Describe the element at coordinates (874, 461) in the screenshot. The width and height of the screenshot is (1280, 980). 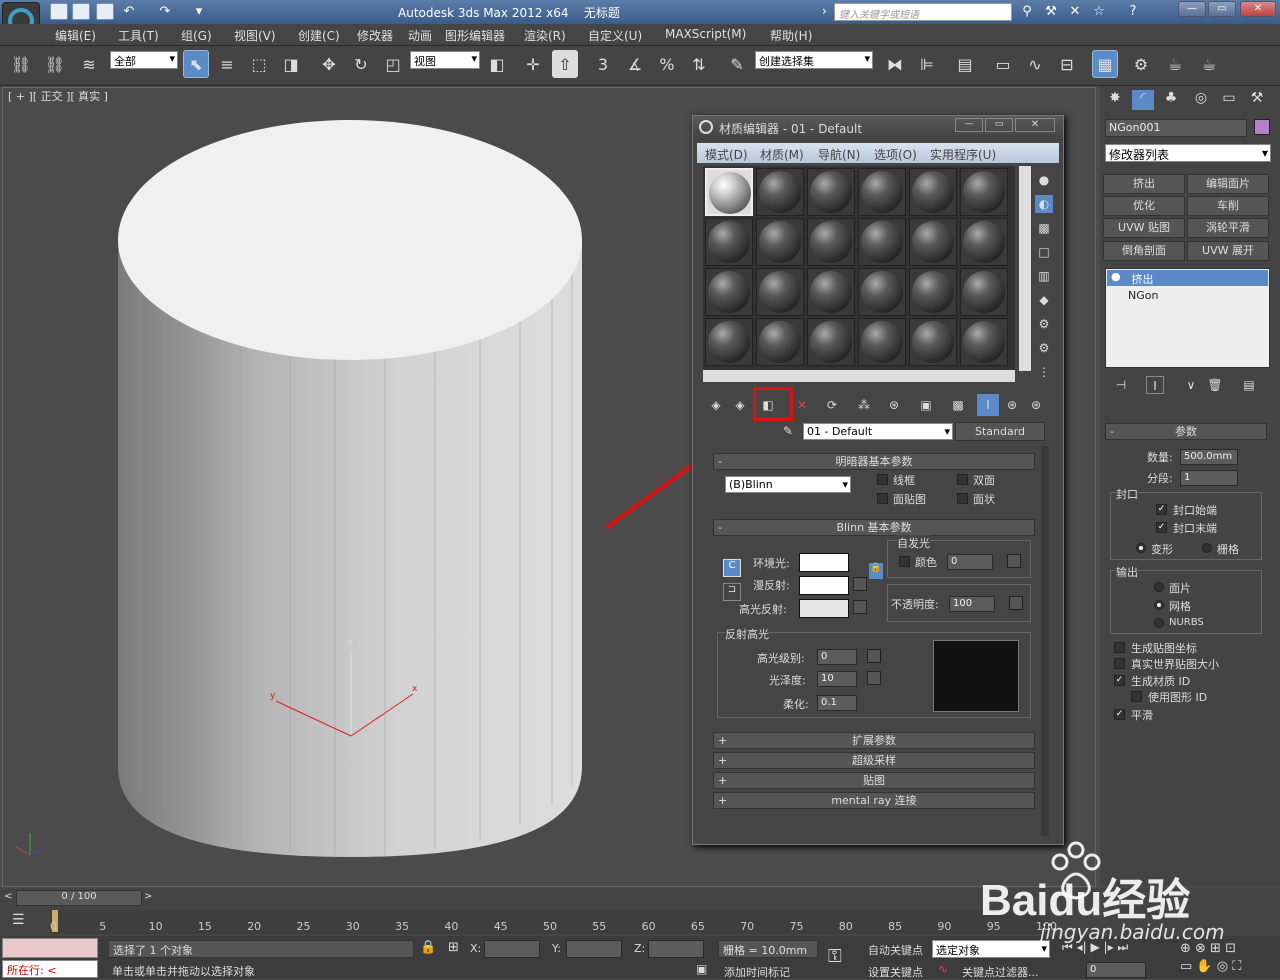
I see `shader-basic-rollout-header: - 明暗器基本参数` at that location.